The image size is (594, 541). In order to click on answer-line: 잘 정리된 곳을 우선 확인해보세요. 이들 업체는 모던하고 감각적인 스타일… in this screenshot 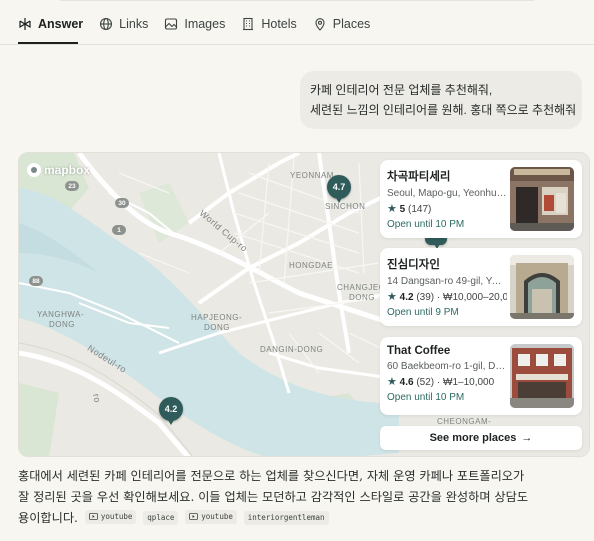, I will do `click(273, 497)`.